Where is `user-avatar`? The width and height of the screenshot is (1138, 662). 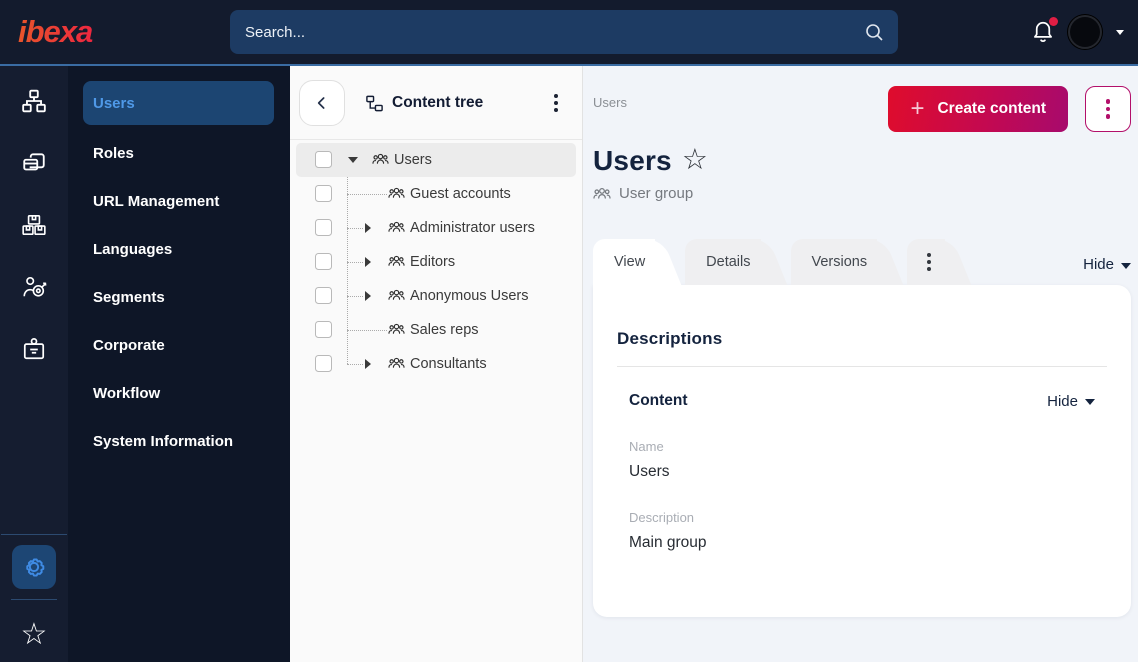
user-avatar is located at coordinates (1085, 32).